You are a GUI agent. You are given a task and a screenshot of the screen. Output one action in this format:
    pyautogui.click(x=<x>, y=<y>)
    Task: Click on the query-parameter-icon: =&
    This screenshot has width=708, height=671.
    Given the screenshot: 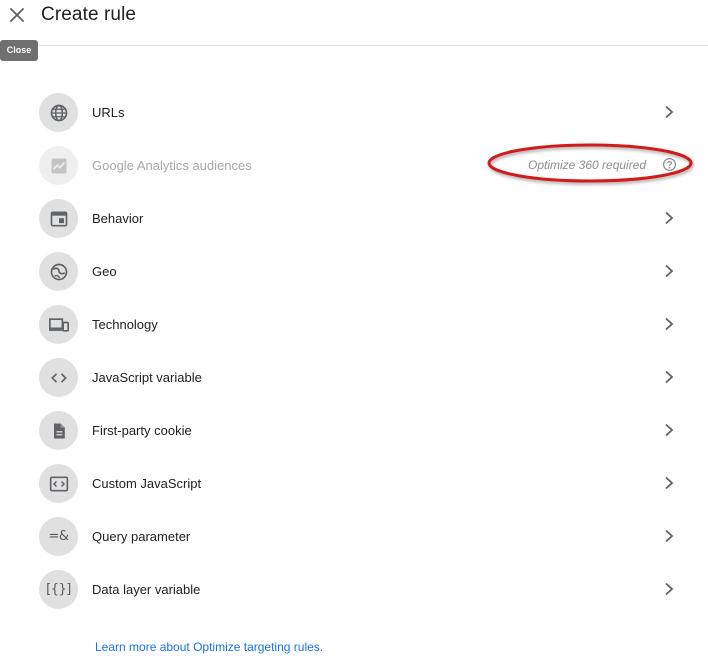 What is the action you would take?
    pyautogui.click(x=58, y=536)
    